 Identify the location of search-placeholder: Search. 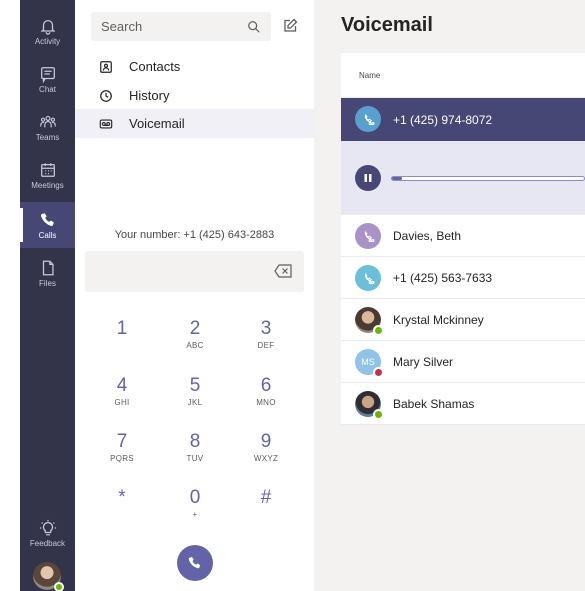
(122, 26).